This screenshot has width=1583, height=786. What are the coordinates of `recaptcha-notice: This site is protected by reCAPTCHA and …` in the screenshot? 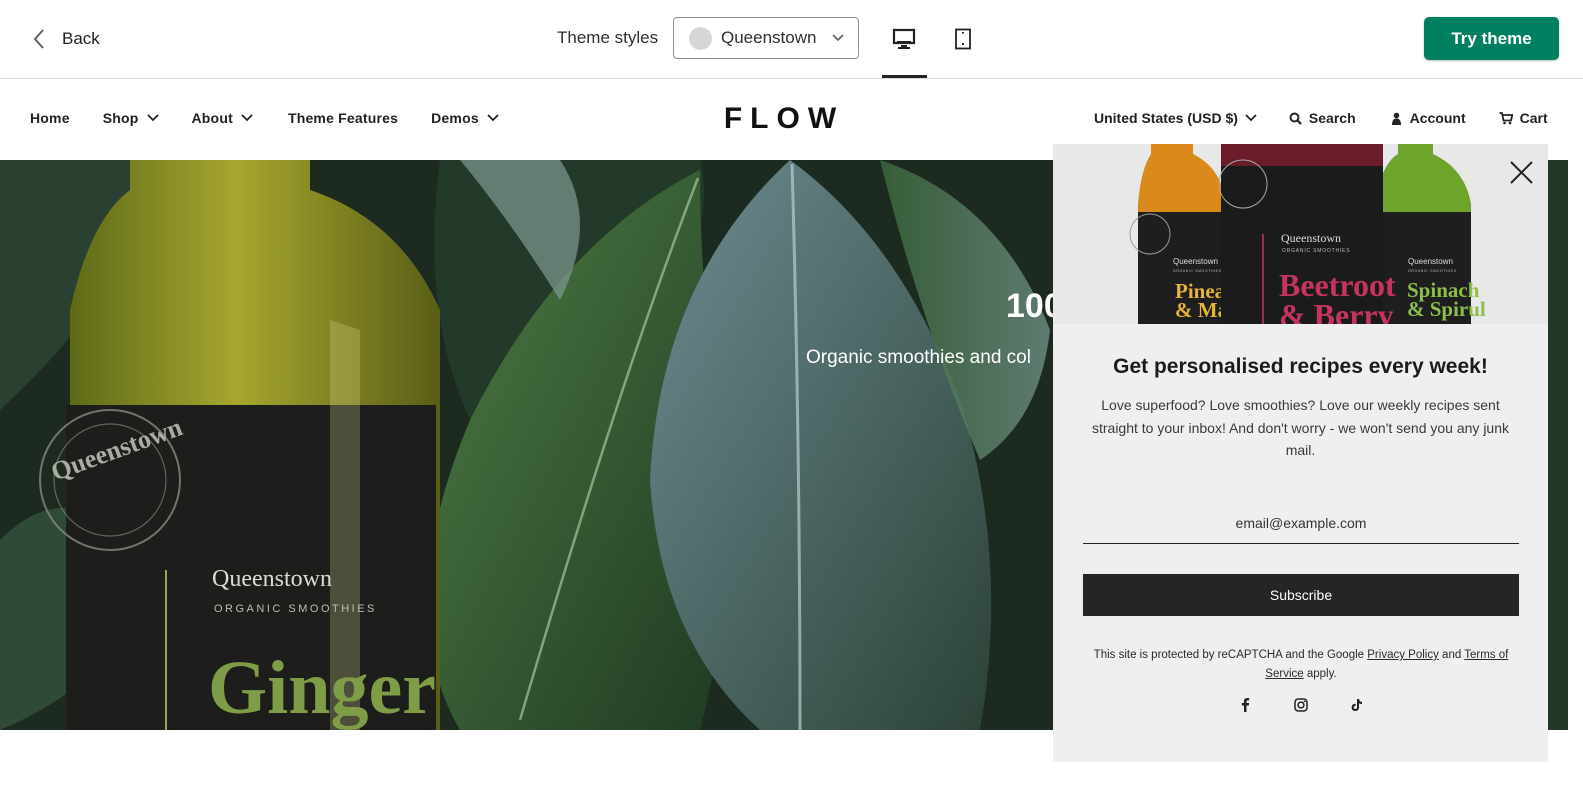 It's located at (1301, 665).